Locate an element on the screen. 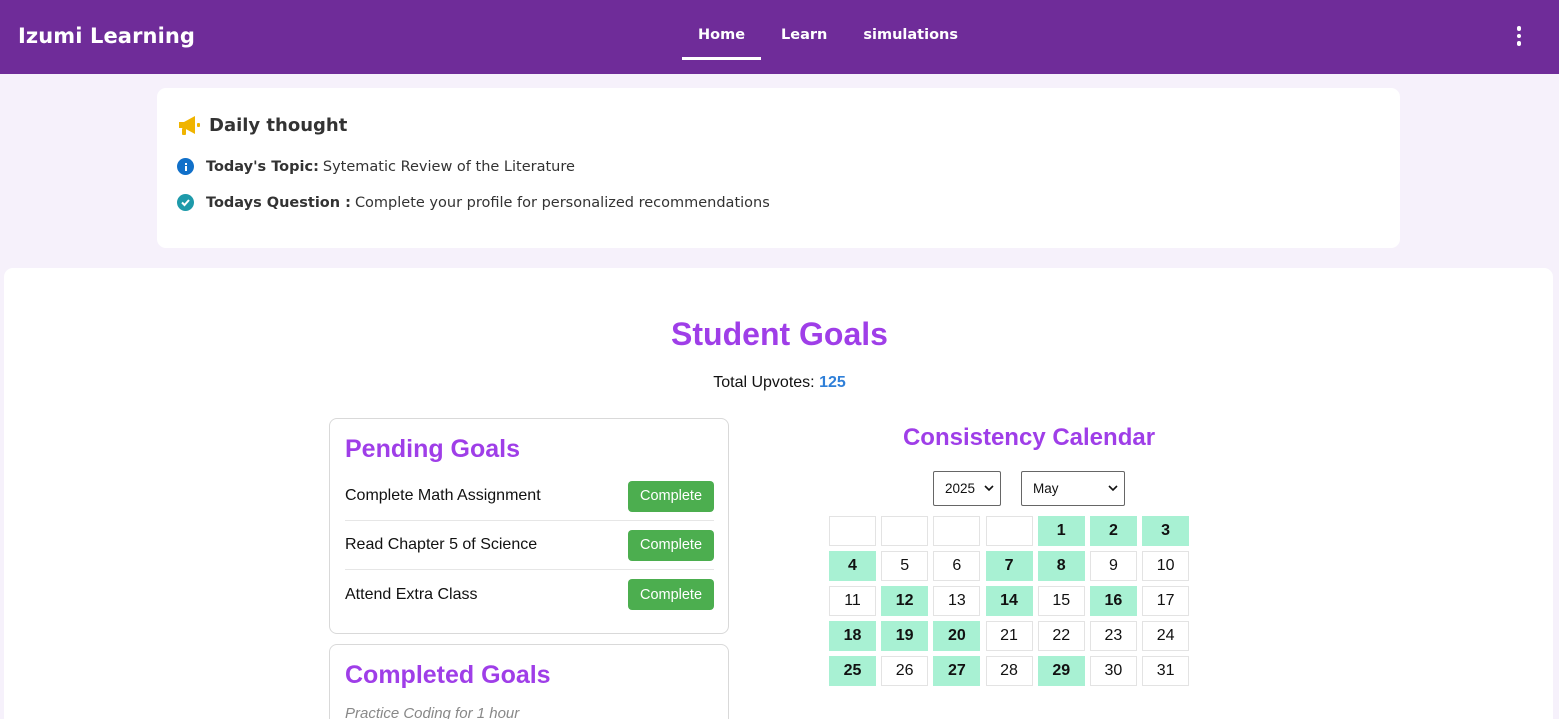 The width and height of the screenshot is (1559, 719). top-navbar: Izumi Learning Home Learn simulations is located at coordinates (779, 37).